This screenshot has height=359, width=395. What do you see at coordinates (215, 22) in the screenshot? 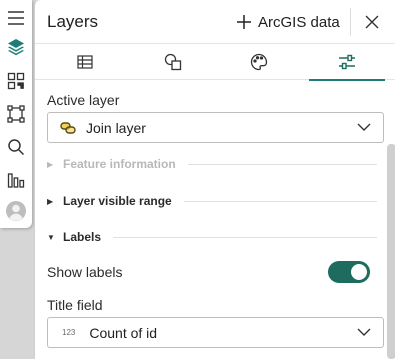
I see `panel-header: Layers ArcGIS data` at bounding box center [215, 22].